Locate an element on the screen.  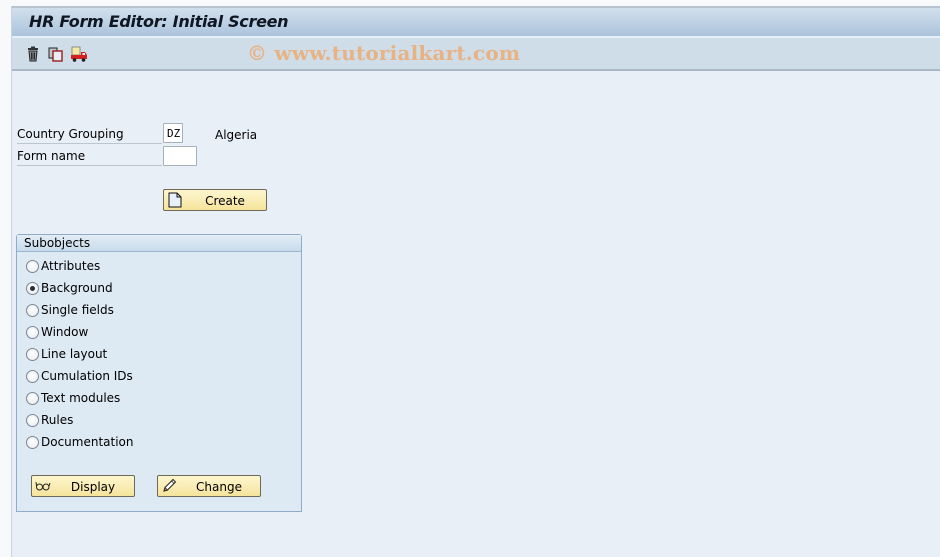
radio-label: Window is located at coordinates (65, 332).